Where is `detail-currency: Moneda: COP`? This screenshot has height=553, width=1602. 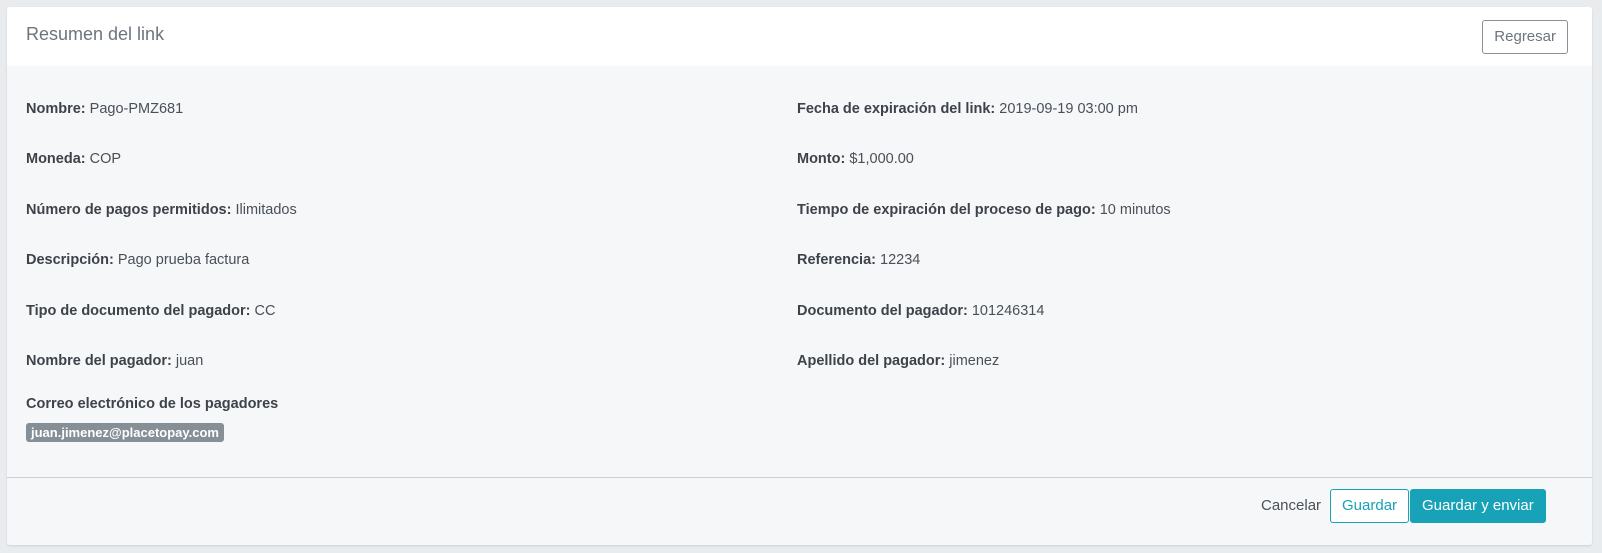 detail-currency: Moneda: COP is located at coordinates (73, 159).